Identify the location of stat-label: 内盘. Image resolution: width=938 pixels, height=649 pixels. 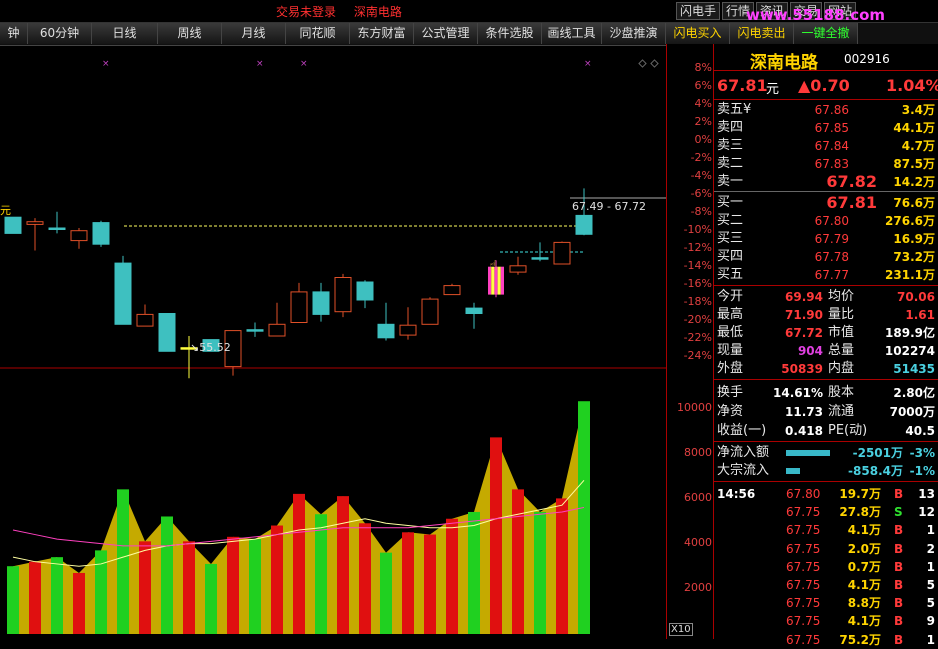
(841, 368).